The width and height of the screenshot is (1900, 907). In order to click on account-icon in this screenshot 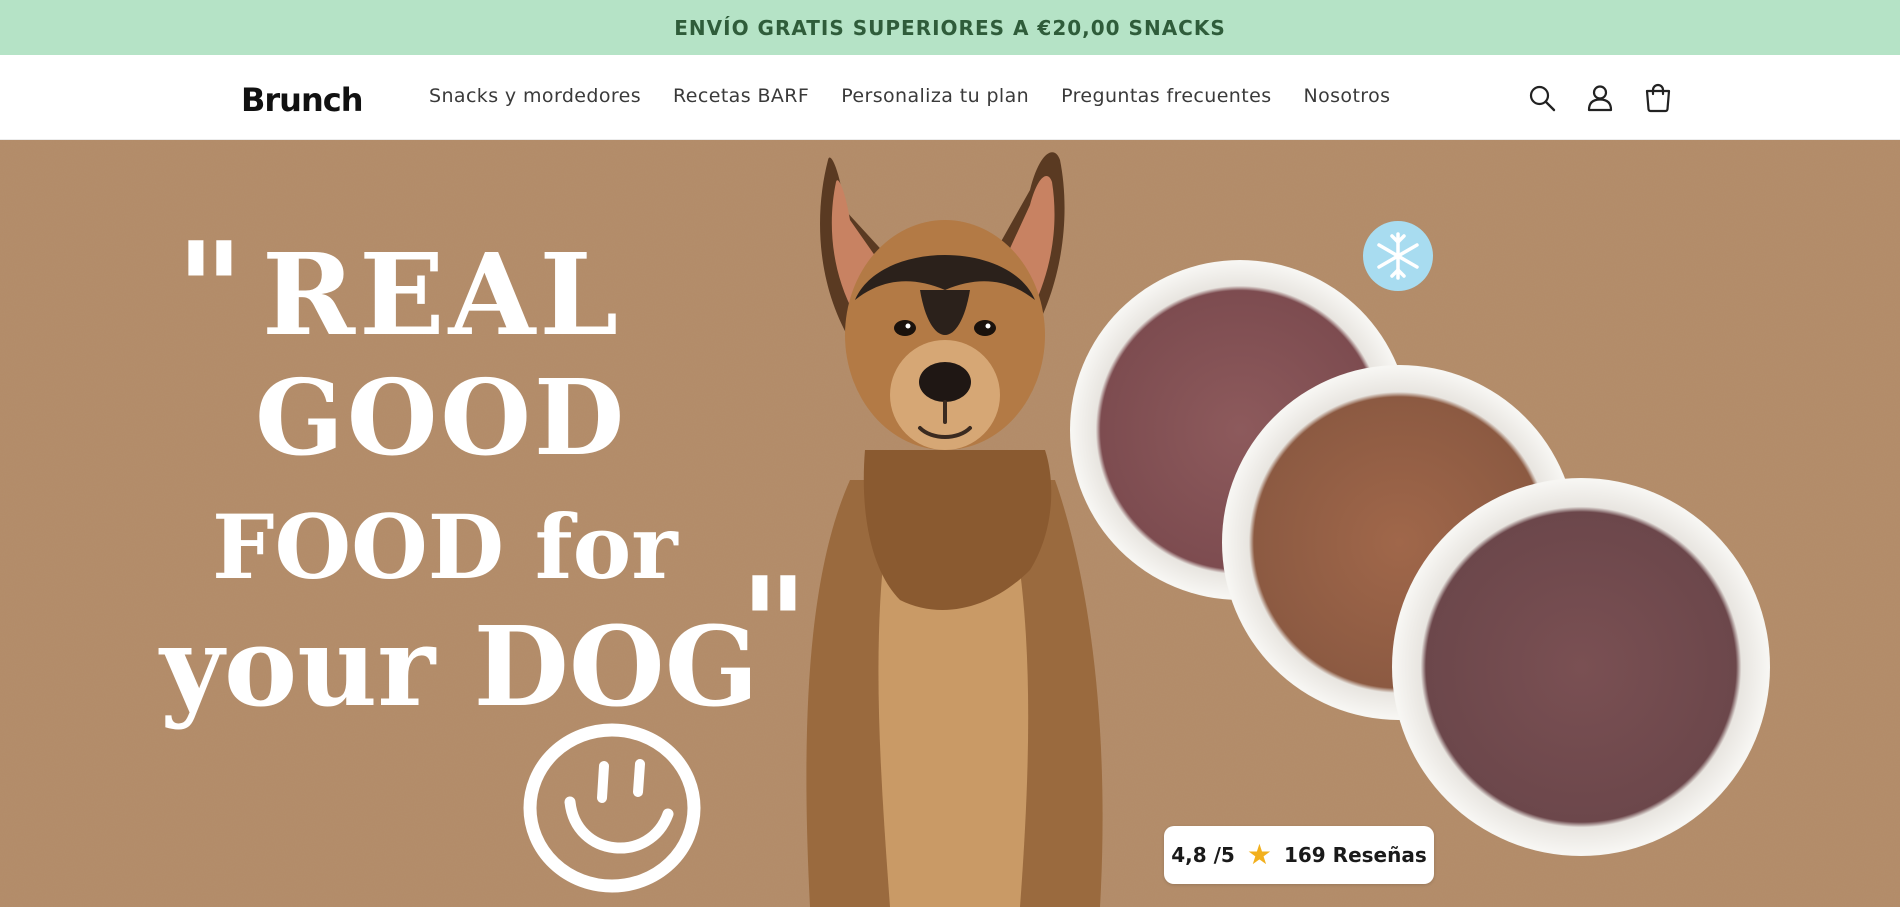, I will do `click(1600, 98)`.